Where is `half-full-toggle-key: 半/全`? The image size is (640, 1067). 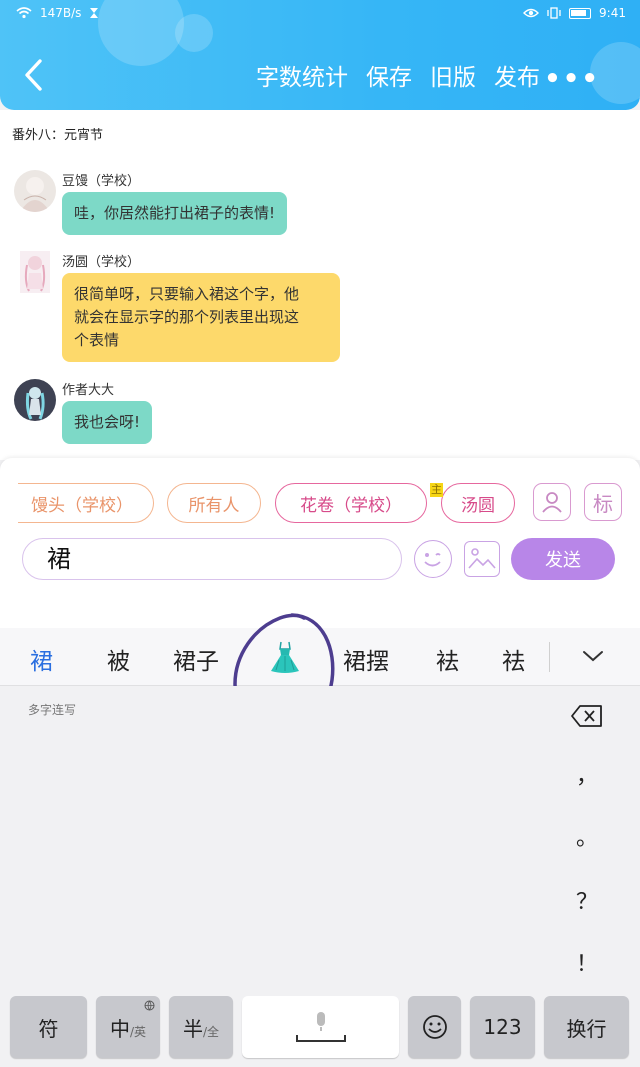
half-full-toggle-key: 半/全 is located at coordinates (201, 1027).